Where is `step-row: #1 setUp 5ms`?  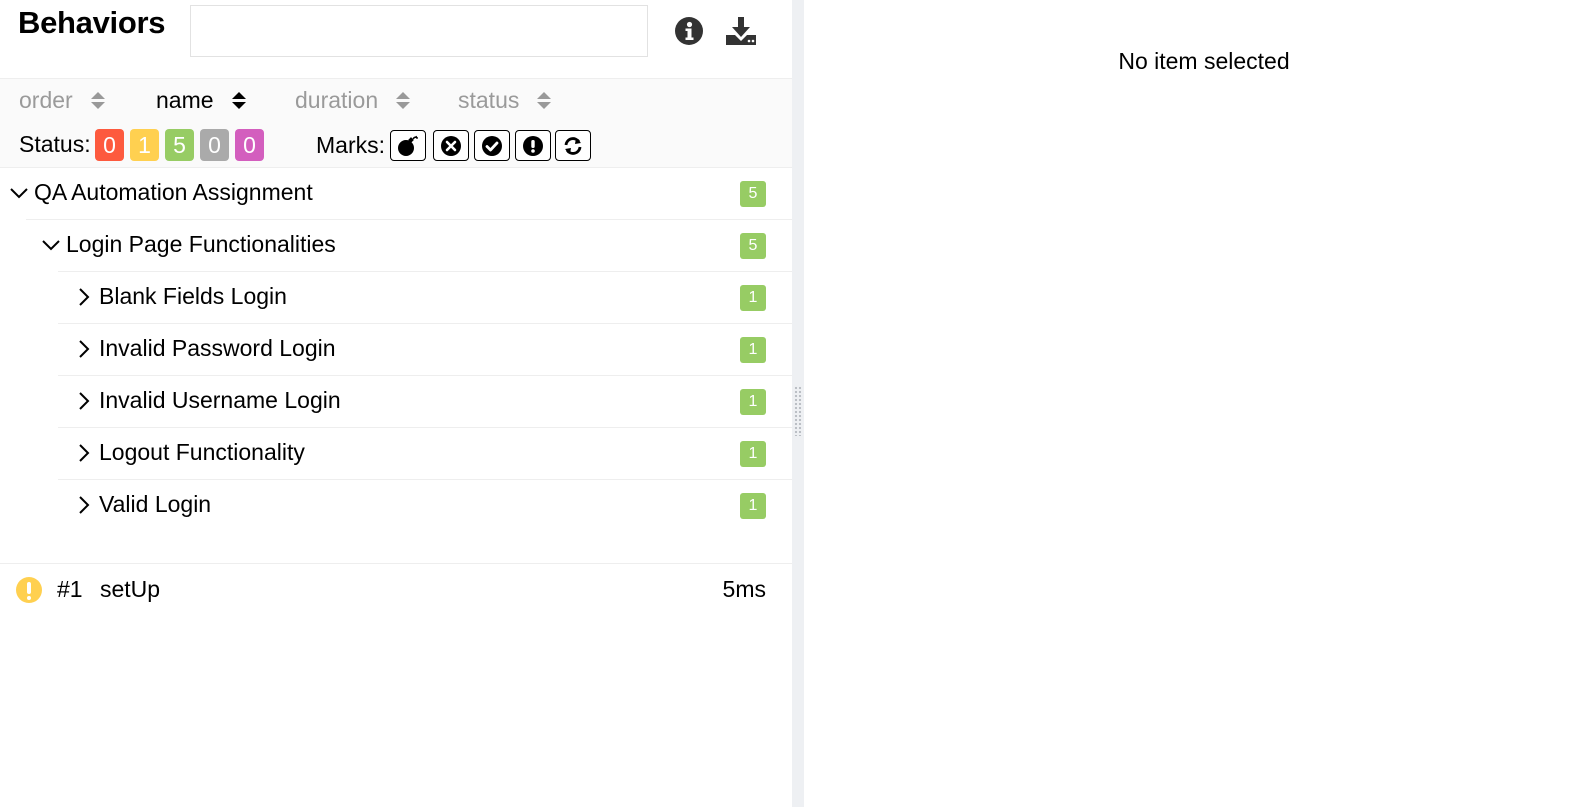
step-row: #1 setUp 5ms is located at coordinates (396, 589).